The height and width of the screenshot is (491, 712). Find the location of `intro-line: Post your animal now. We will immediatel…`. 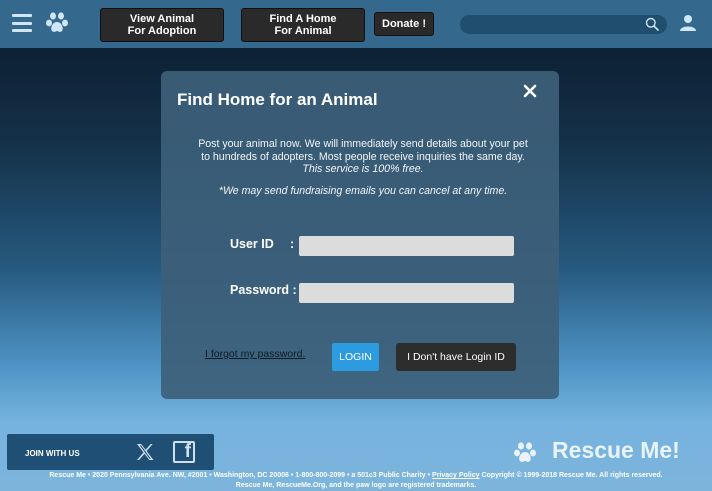

intro-line: Post your animal now. We will immediatel… is located at coordinates (363, 144).